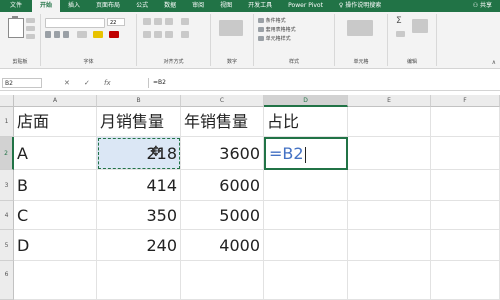  Describe the element at coordinates (173, 62) in the screenshot. I see `group-label-alignment: 对齐方式` at that location.